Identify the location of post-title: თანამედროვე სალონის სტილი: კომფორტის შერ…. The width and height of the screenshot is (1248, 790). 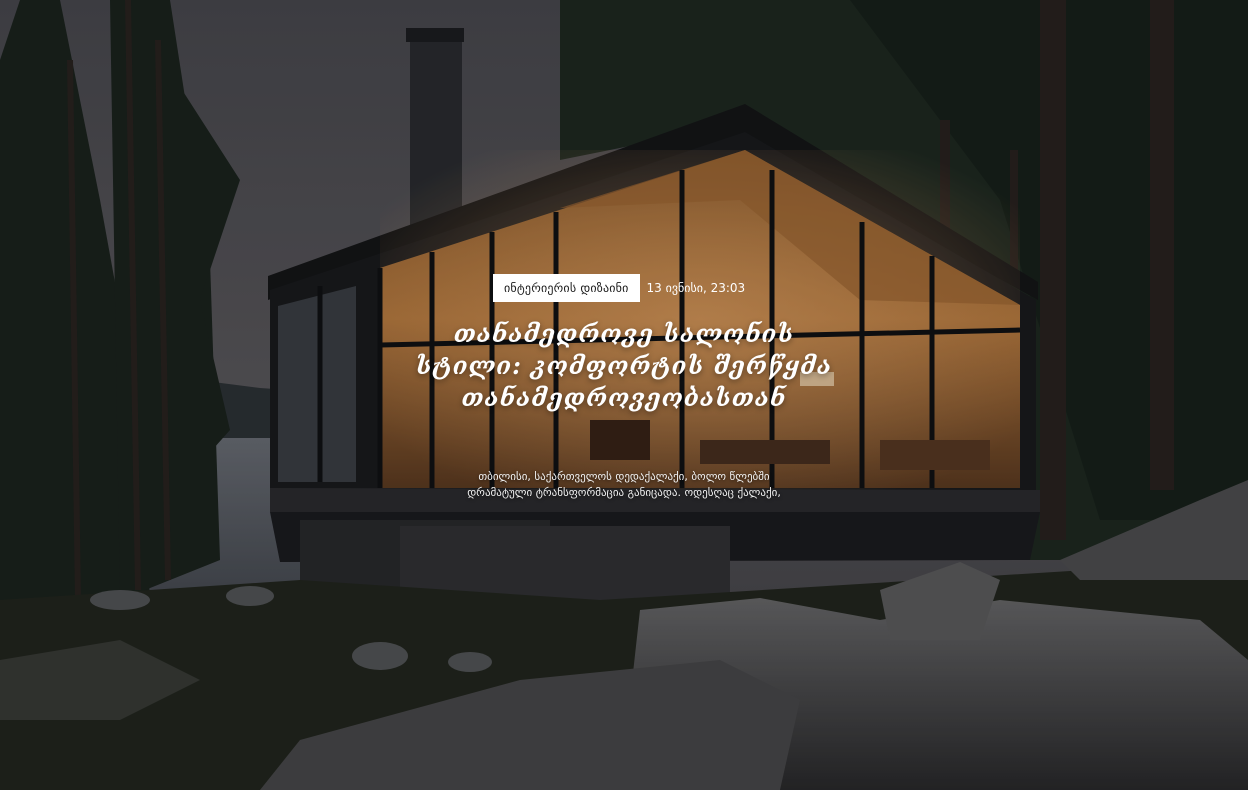
(624, 366).